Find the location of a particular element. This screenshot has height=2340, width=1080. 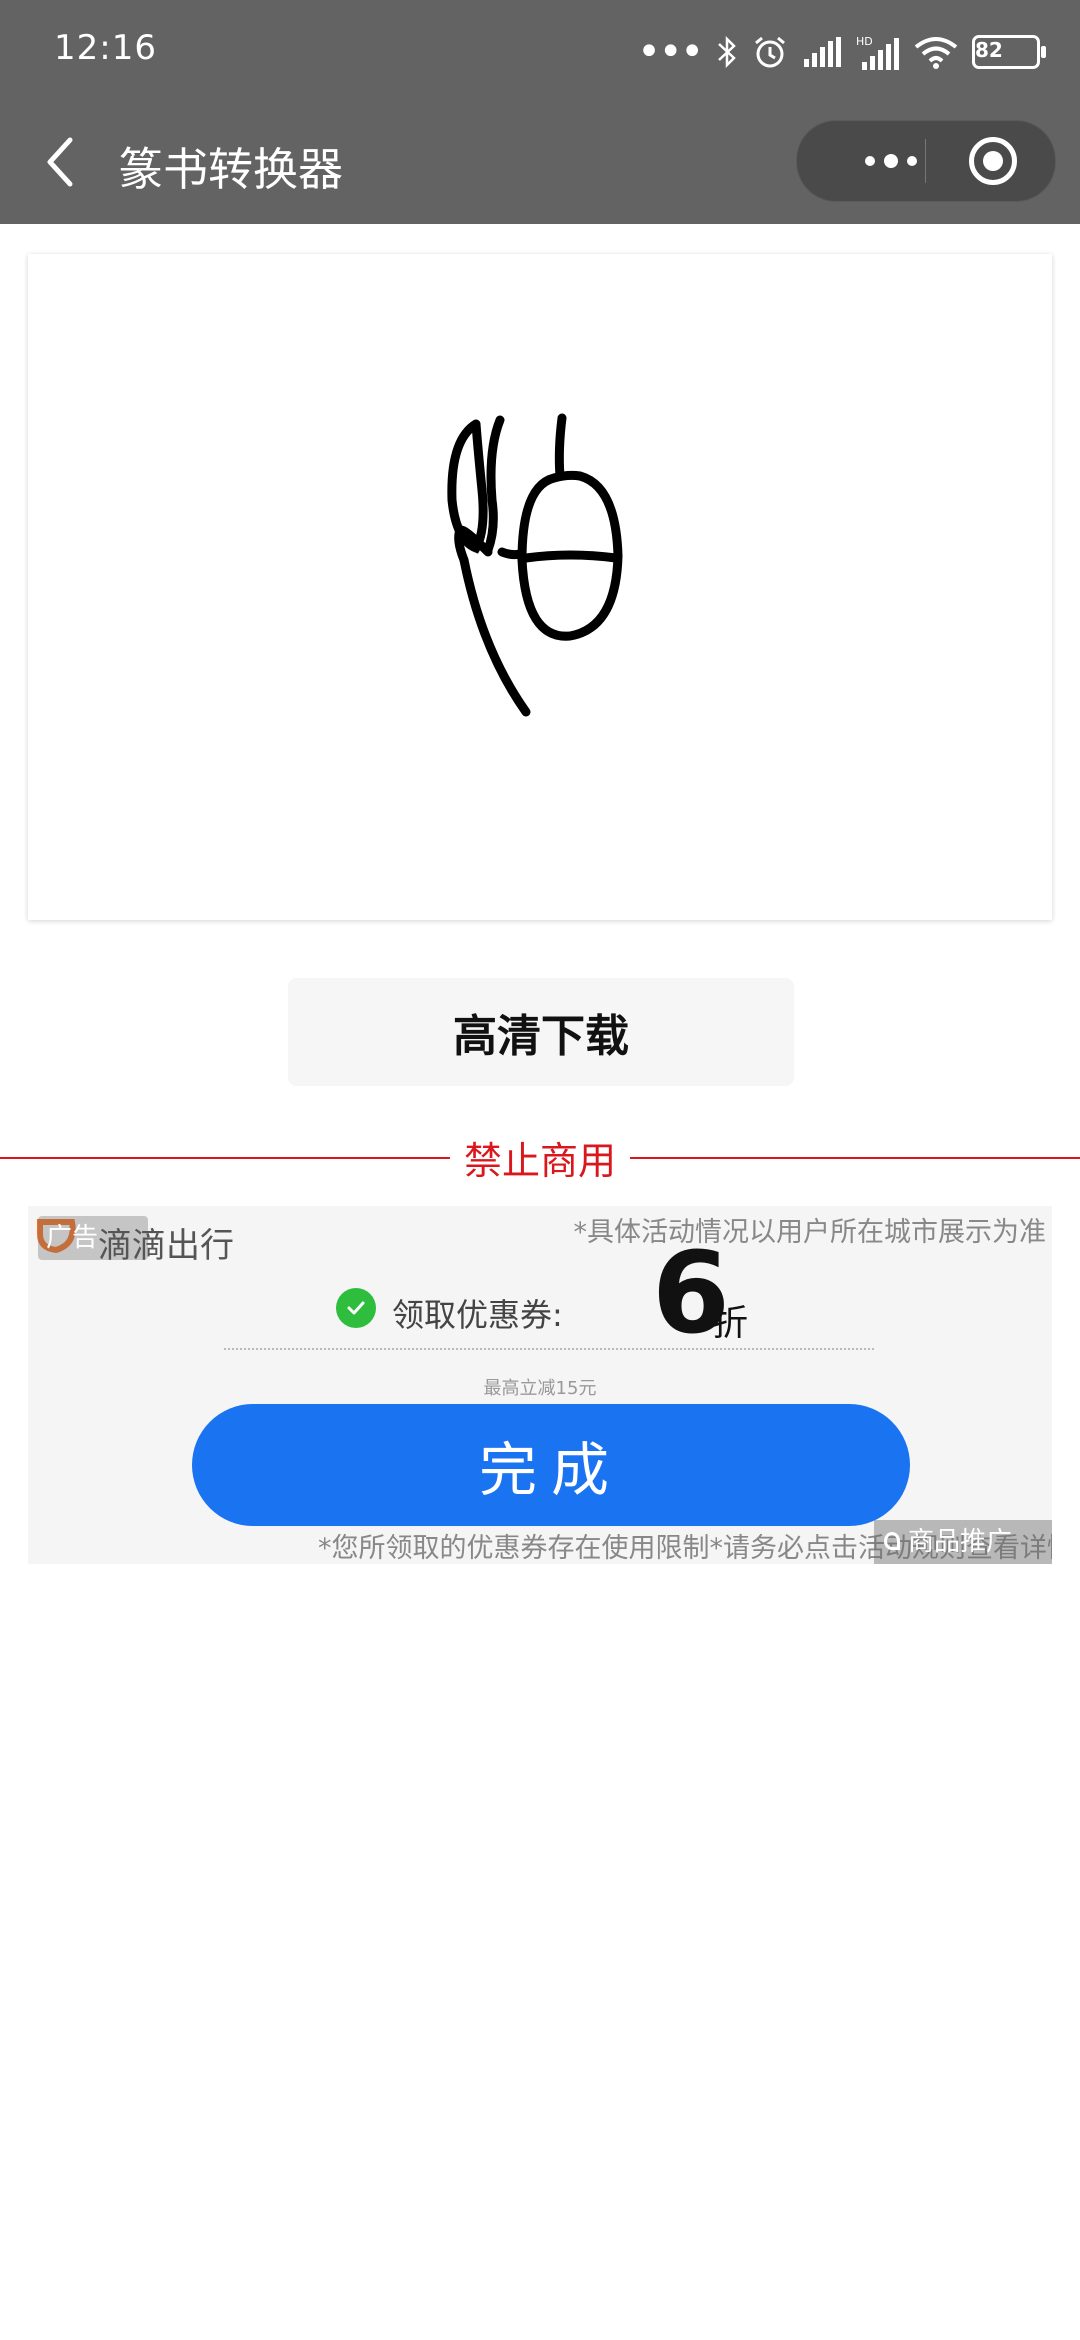

mini-program-capsule is located at coordinates (926, 161).